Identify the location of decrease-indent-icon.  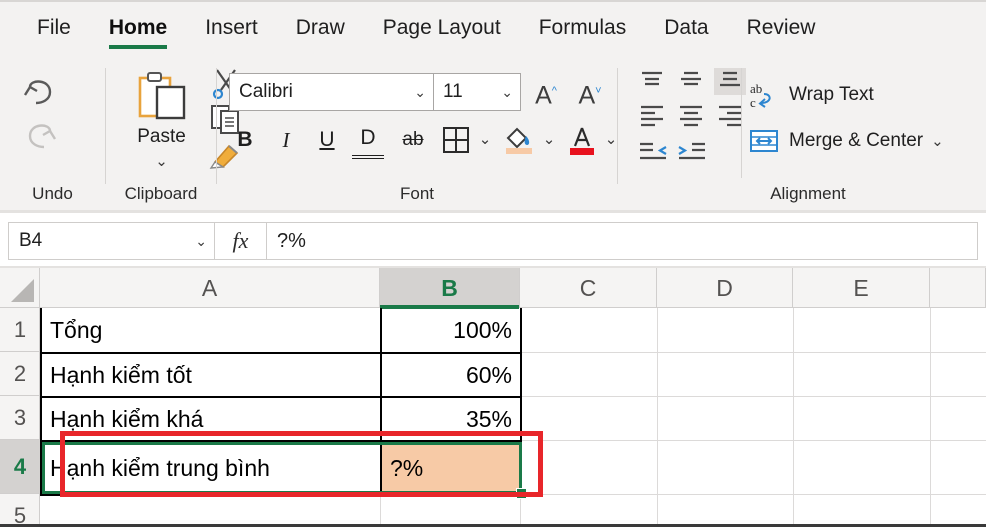
(653, 151).